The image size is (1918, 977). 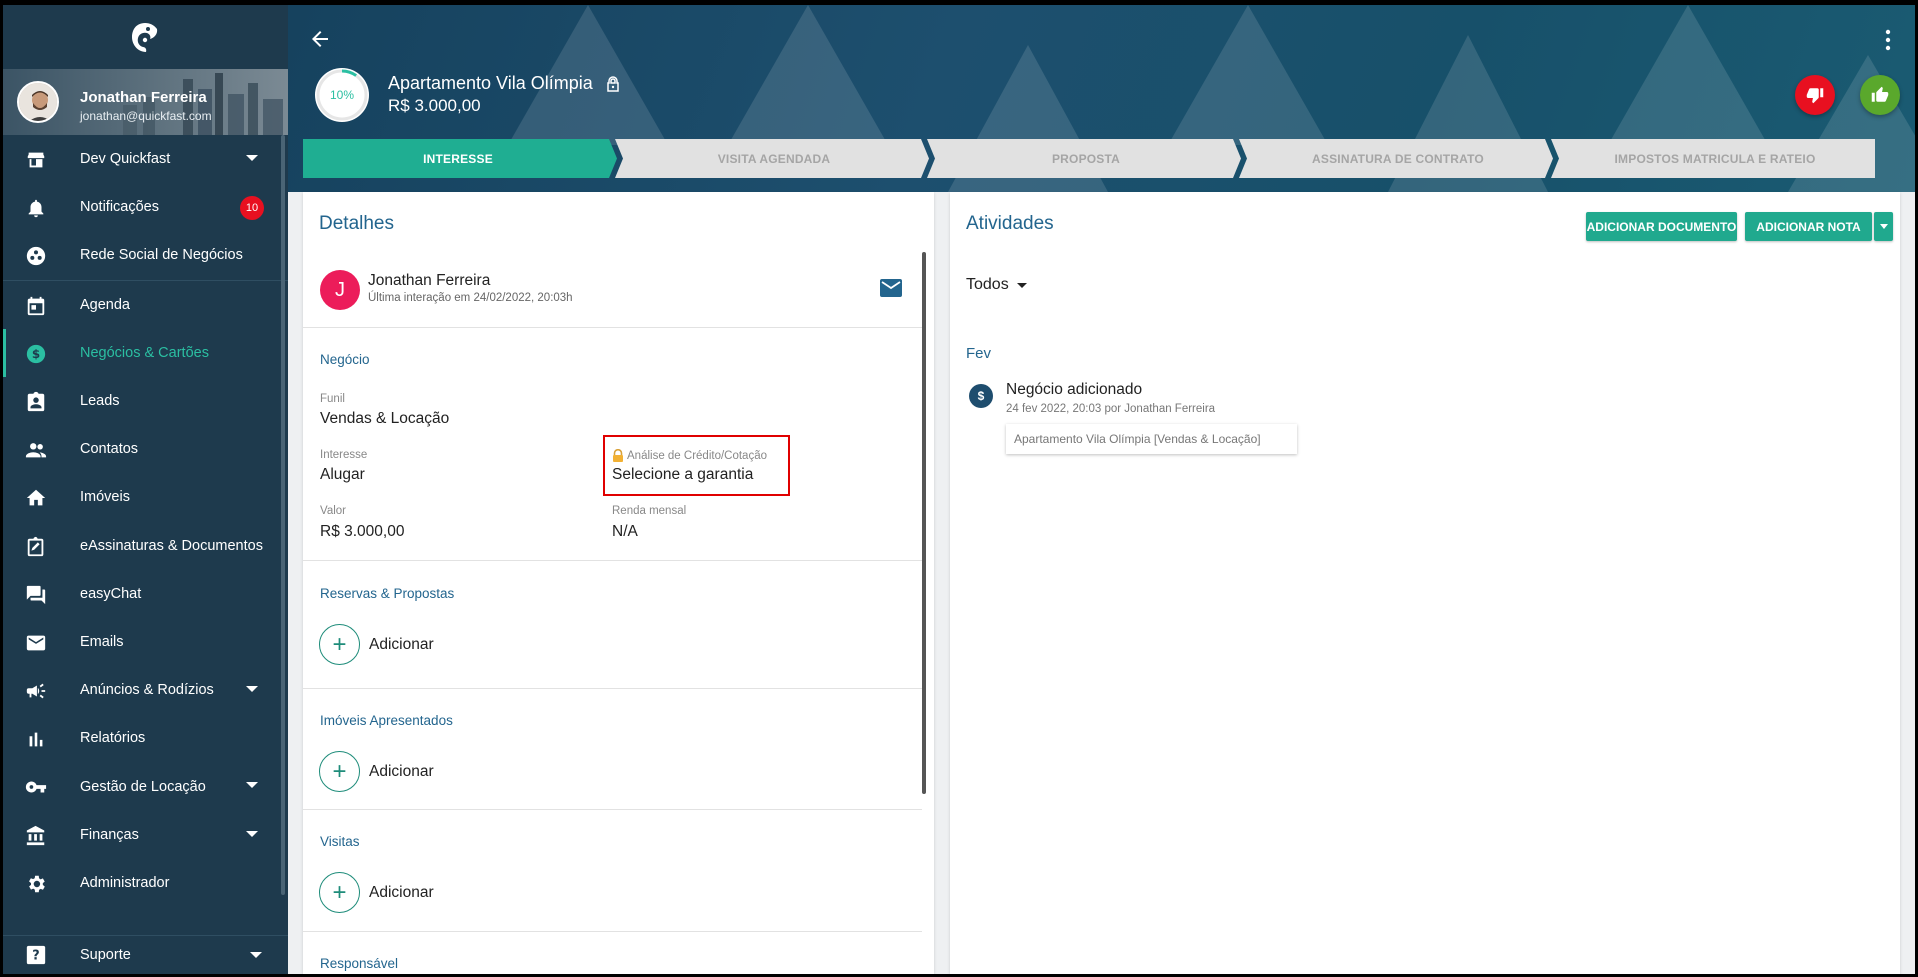 I want to click on sidebar-item-negocios: $ Negócios & Cartões, so click(x=145, y=353).